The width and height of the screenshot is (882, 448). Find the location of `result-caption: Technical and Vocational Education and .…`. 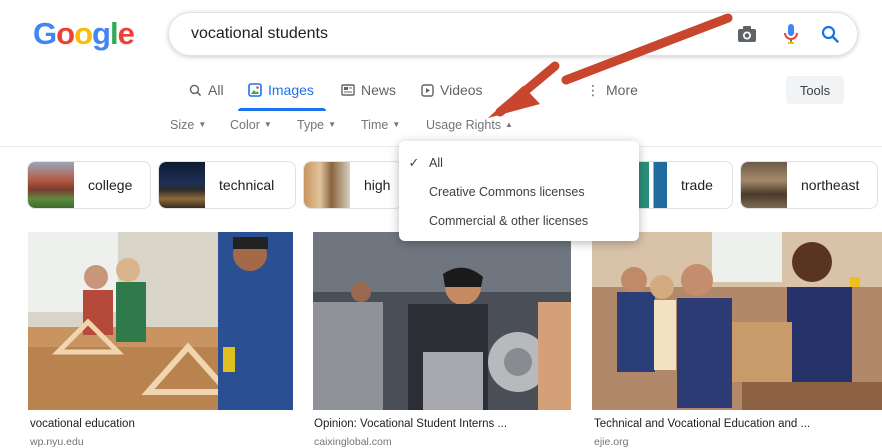

result-caption: Technical and Vocational Education and .… is located at coordinates (702, 424).